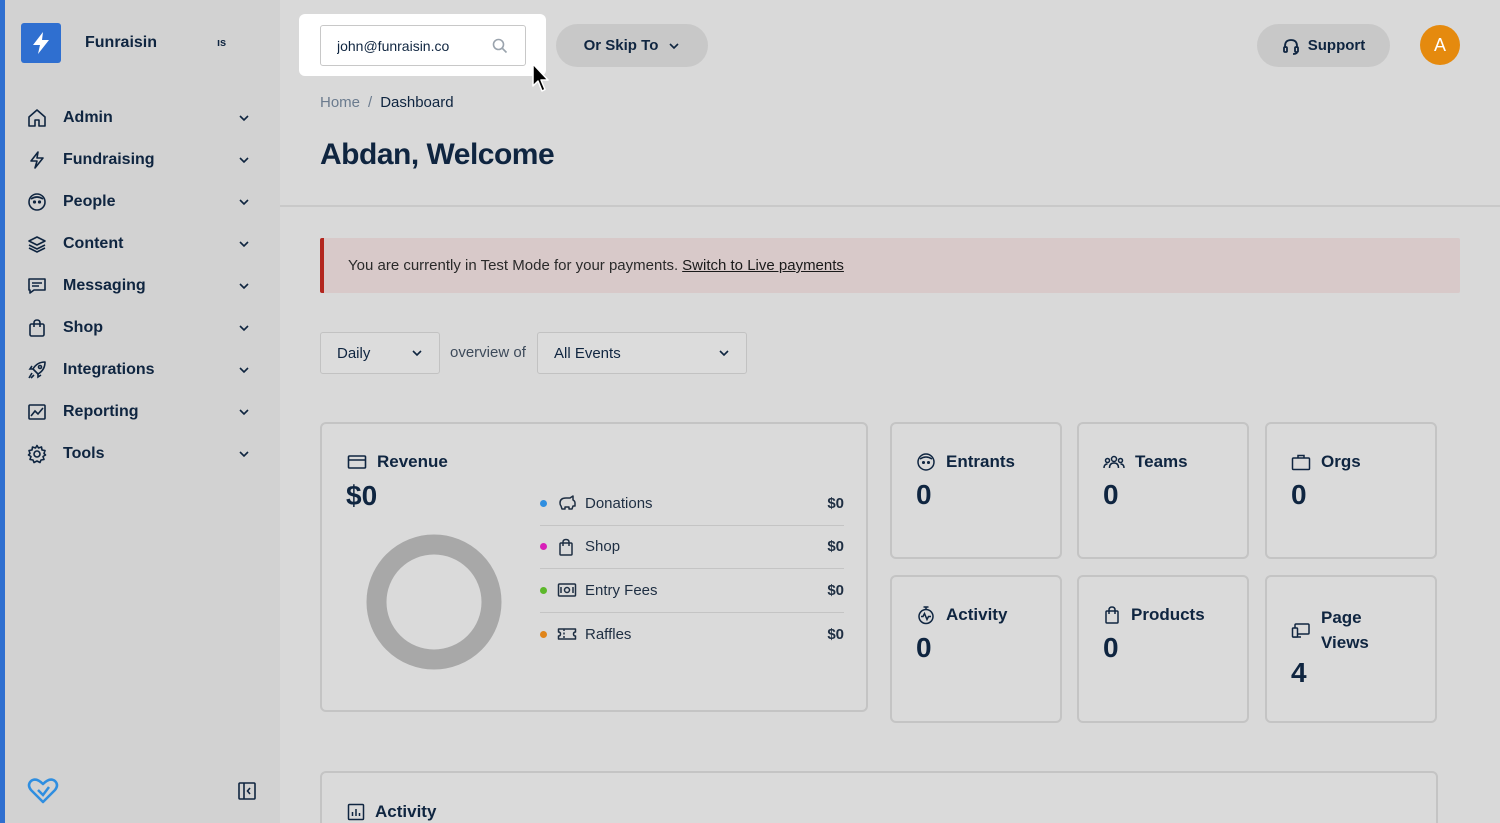  I want to click on sidebar-item-label: Admin, so click(88, 117).